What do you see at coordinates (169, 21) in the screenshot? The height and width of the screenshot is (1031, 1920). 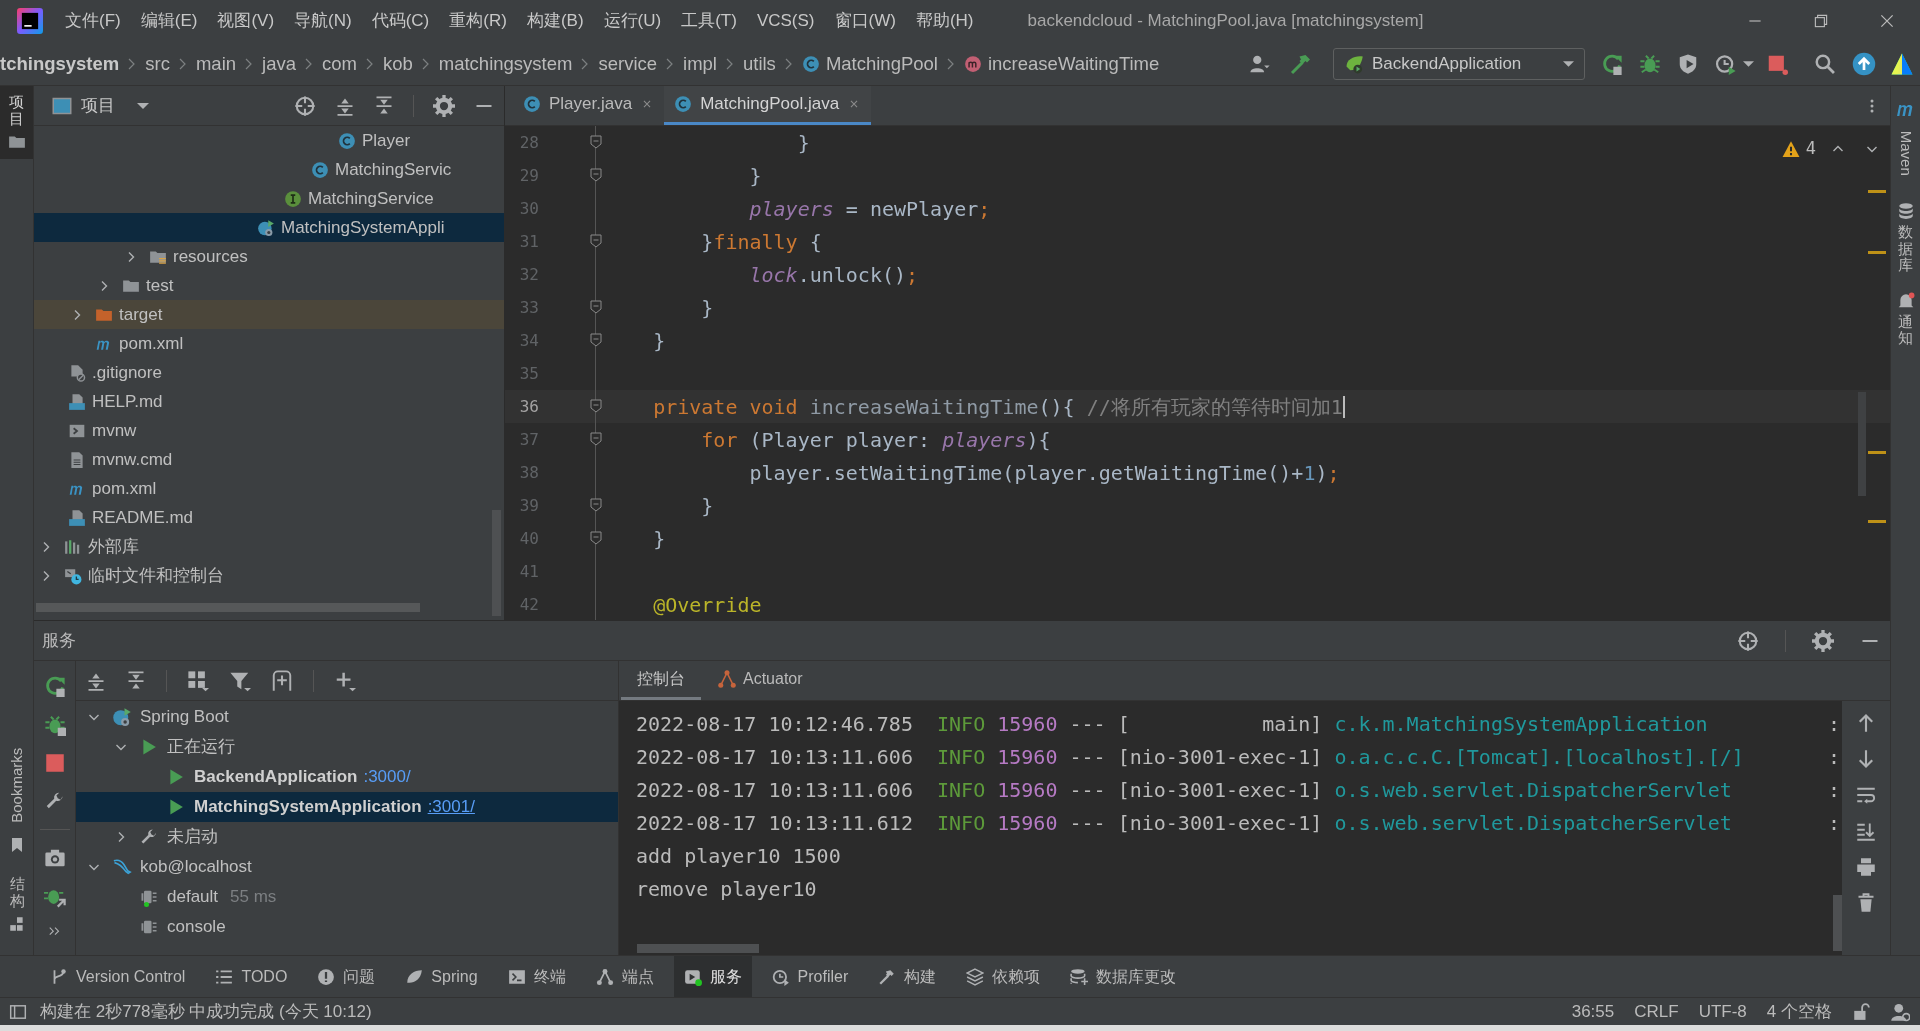 I see `menu-item: 编辑(E)` at bounding box center [169, 21].